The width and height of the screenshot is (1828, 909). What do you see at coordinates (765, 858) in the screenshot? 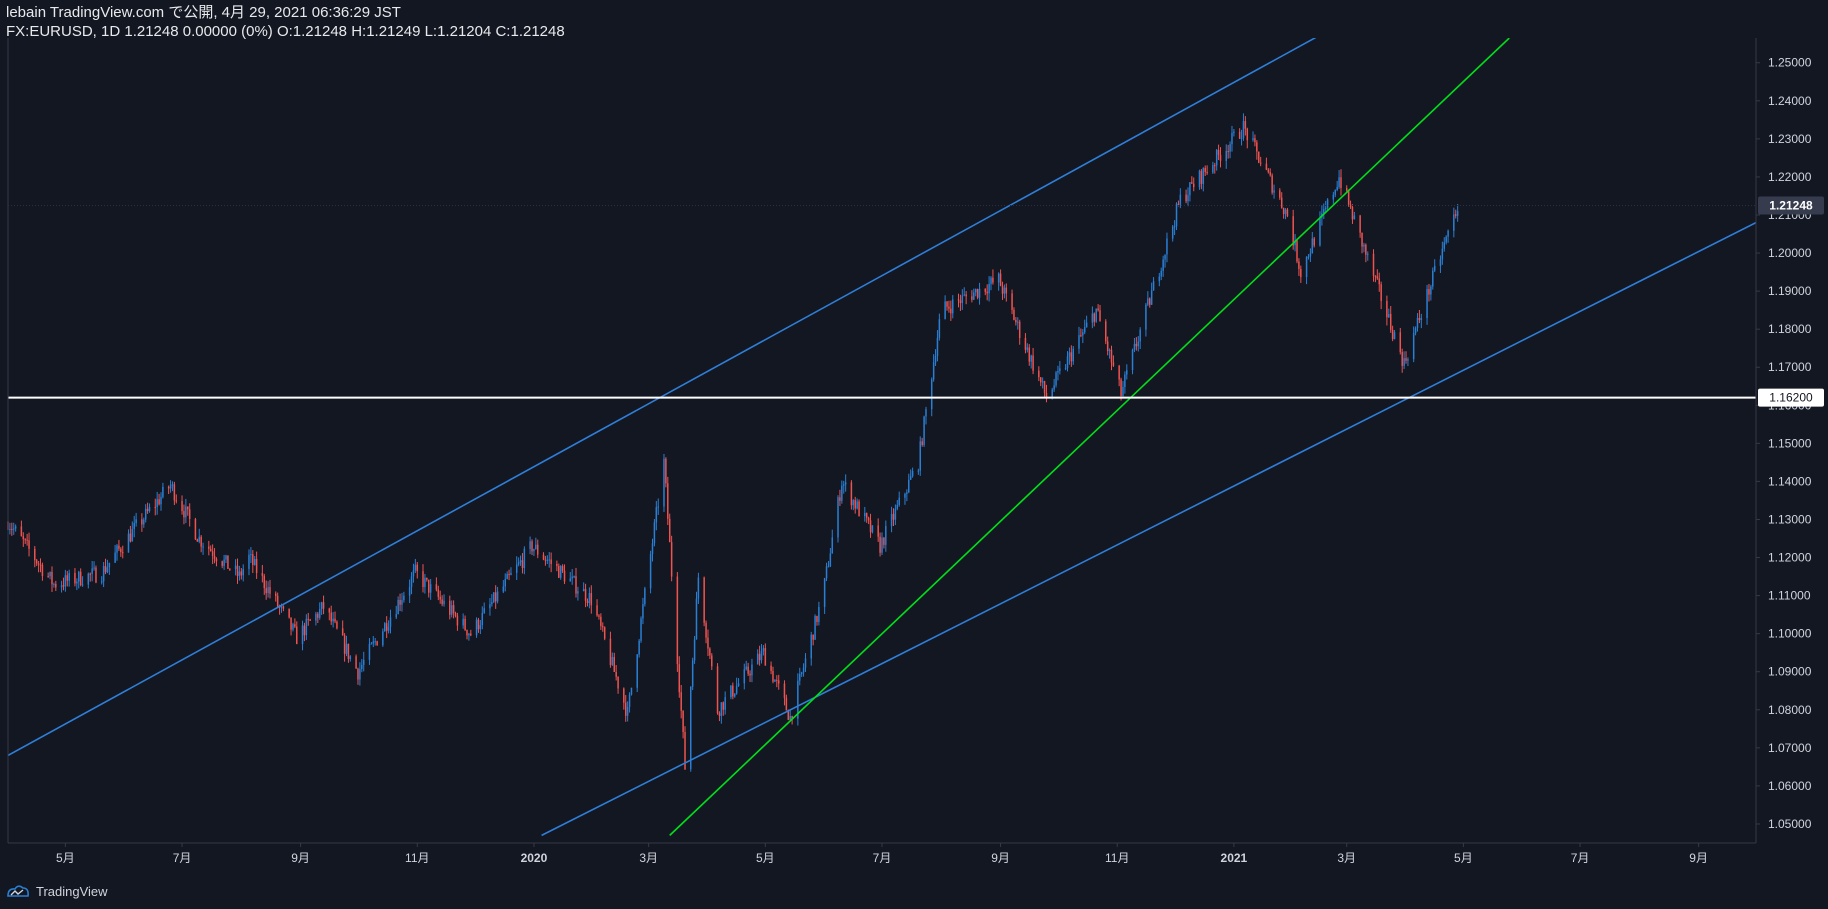
I see `time-tick-label: 5月` at bounding box center [765, 858].